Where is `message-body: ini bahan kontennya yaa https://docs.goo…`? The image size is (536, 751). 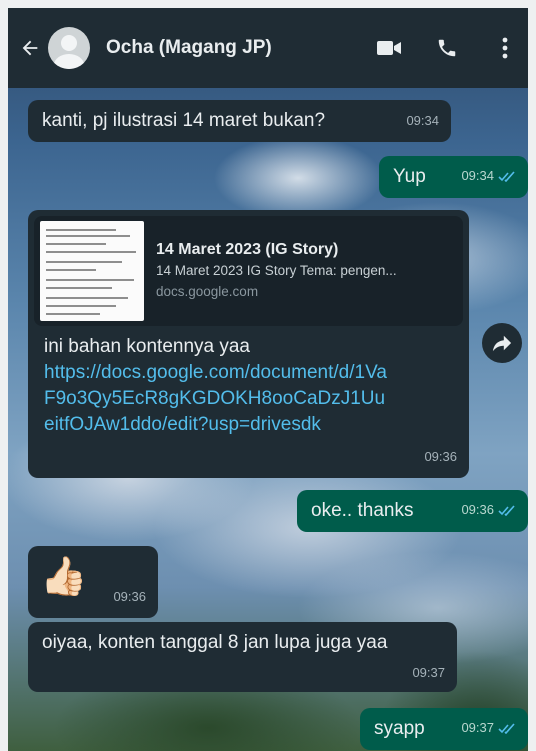 message-body: ini bahan kontennya yaa https://docs.goo… is located at coordinates (248, 382).